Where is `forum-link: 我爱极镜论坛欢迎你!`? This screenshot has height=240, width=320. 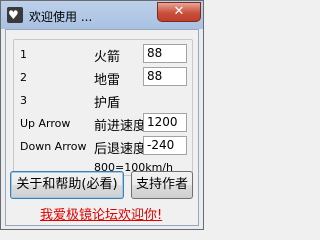 forum-link: 我爱极镜论坛欢迎你! is located at coordinates (101, 213).